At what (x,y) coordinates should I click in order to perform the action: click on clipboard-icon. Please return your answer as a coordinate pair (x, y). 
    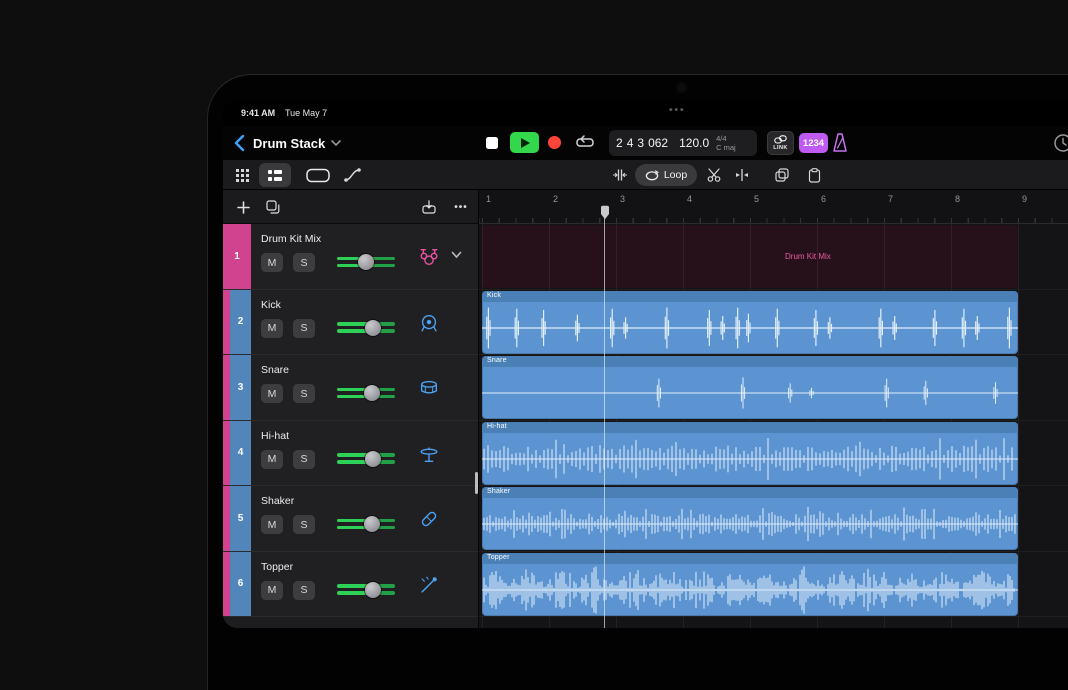
    Looking at the image, I should click on (814, 175).